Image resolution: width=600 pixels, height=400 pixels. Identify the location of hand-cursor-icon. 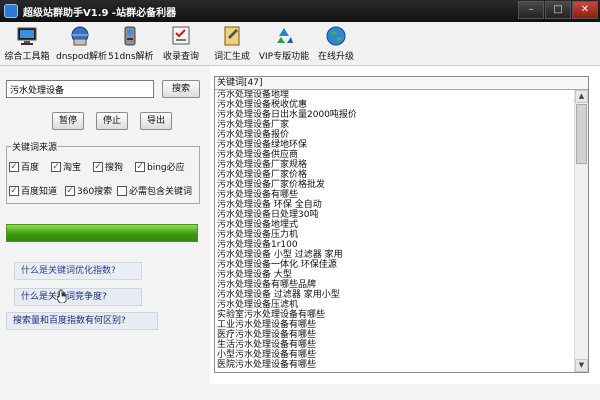
(62, 296).